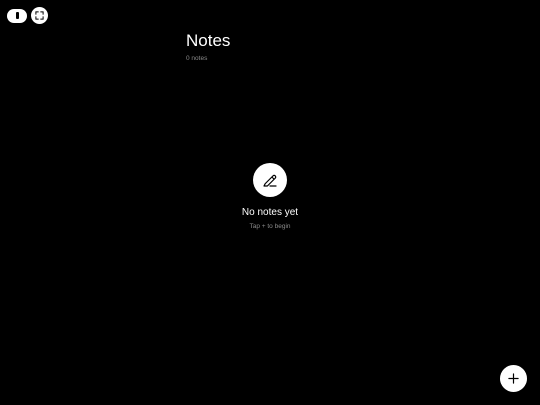 The width and height of the screenshot is (540, 405). I want to click on empty-state-badge, so click(270, 180).